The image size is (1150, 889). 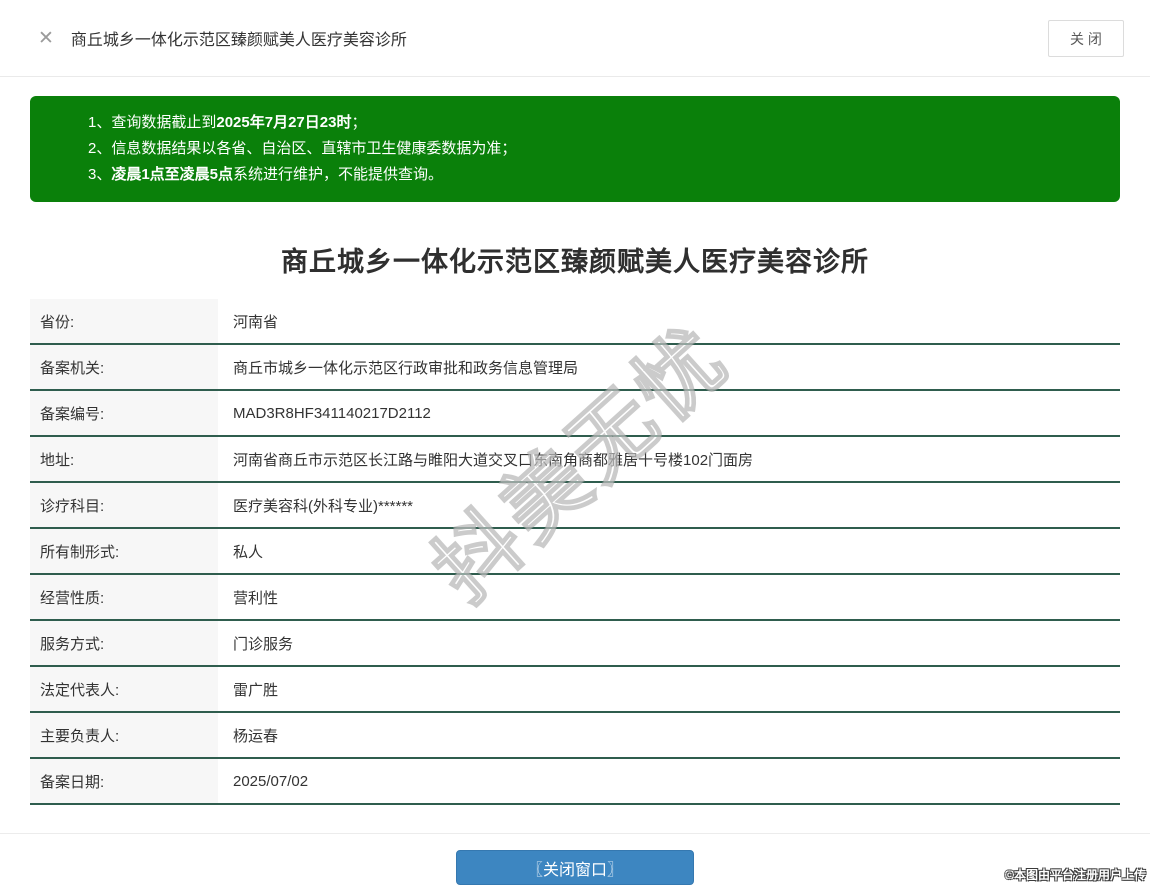 What do you see at coordinates (575, 414) in the screenshot?
I see `table-row-filing-number: 备案编号: MAD3R8HF341140217D2112` at bounding box center [575, 414].